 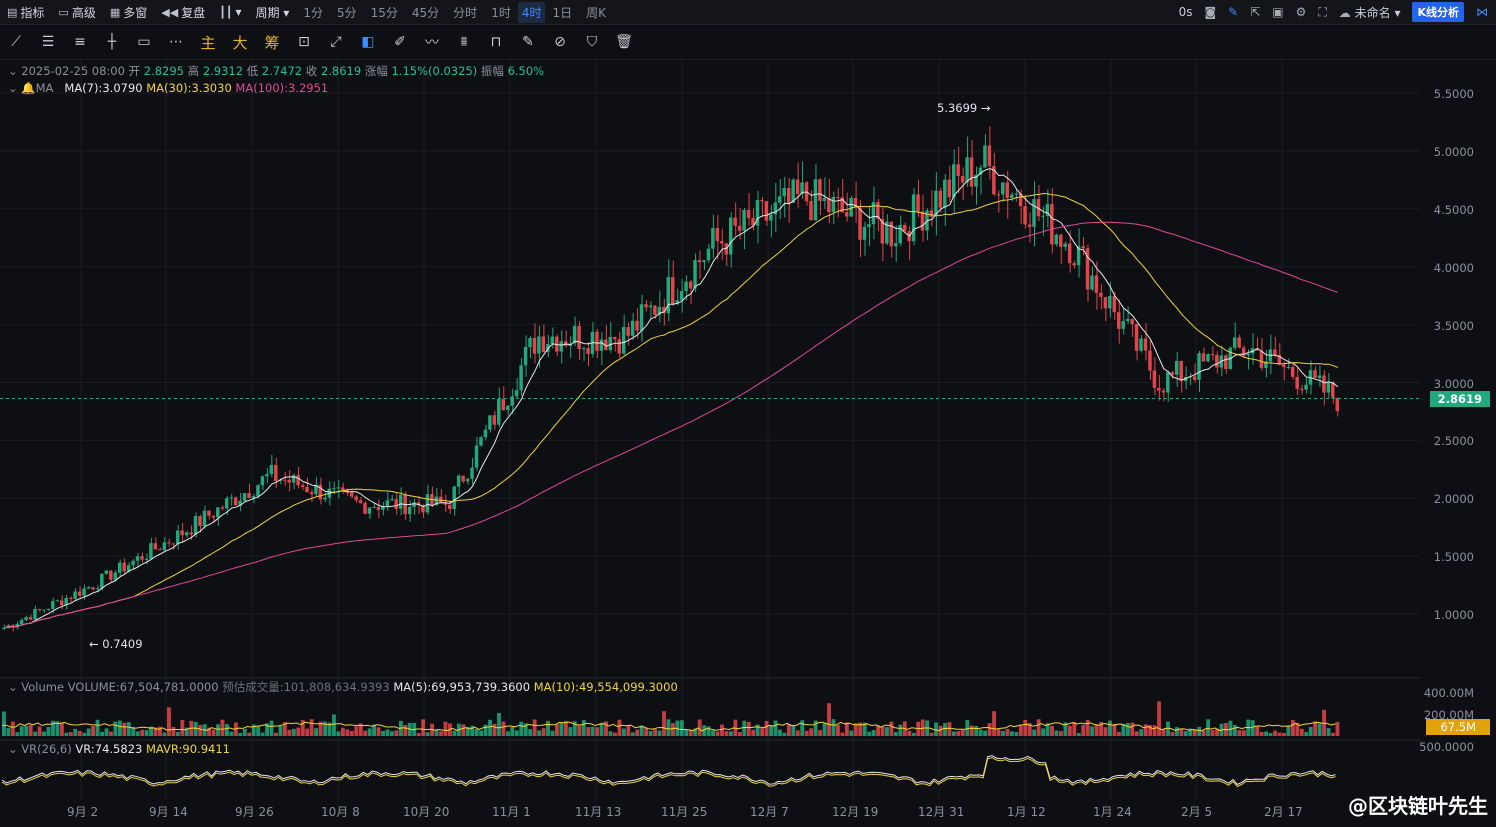 I want to click on x-axis-label: 2月 17, so click(x=1283, y=812).